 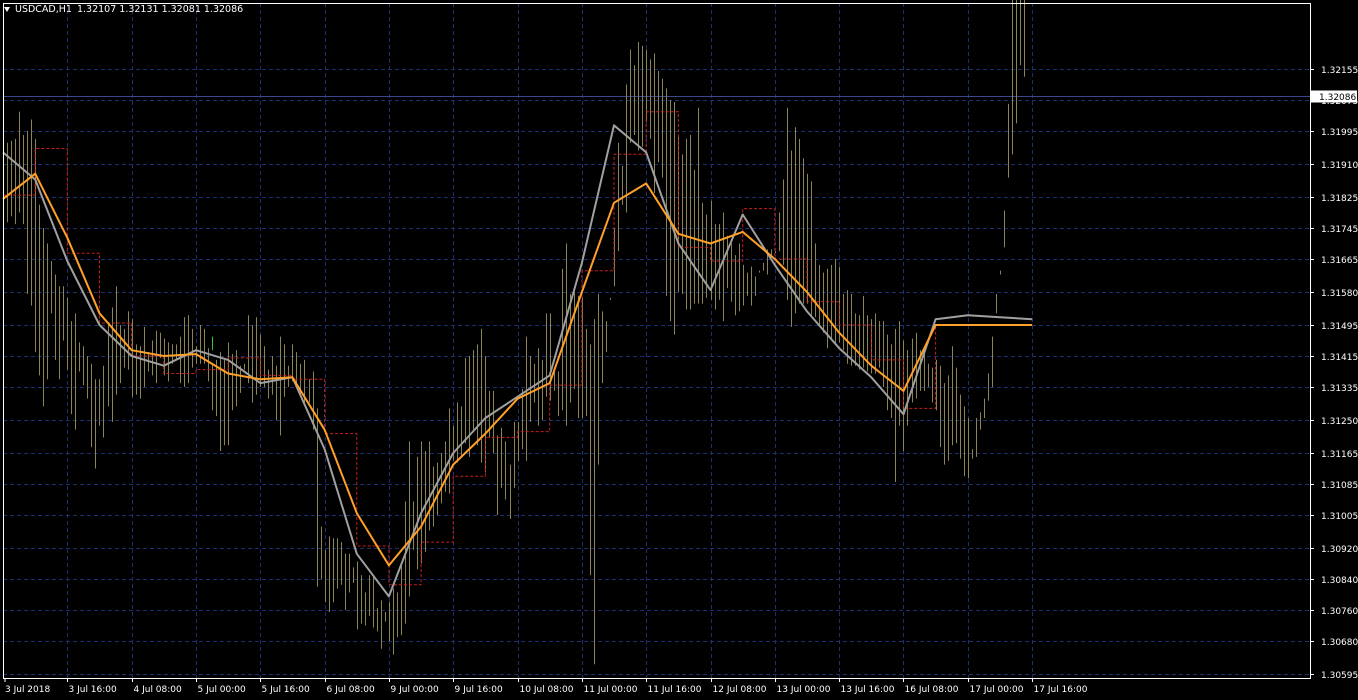 What do you see at coordinates (675, 690) in the screenshot?
I see `x-tick-label: 11 Jul 16:00` at bounding box center [675, 690].